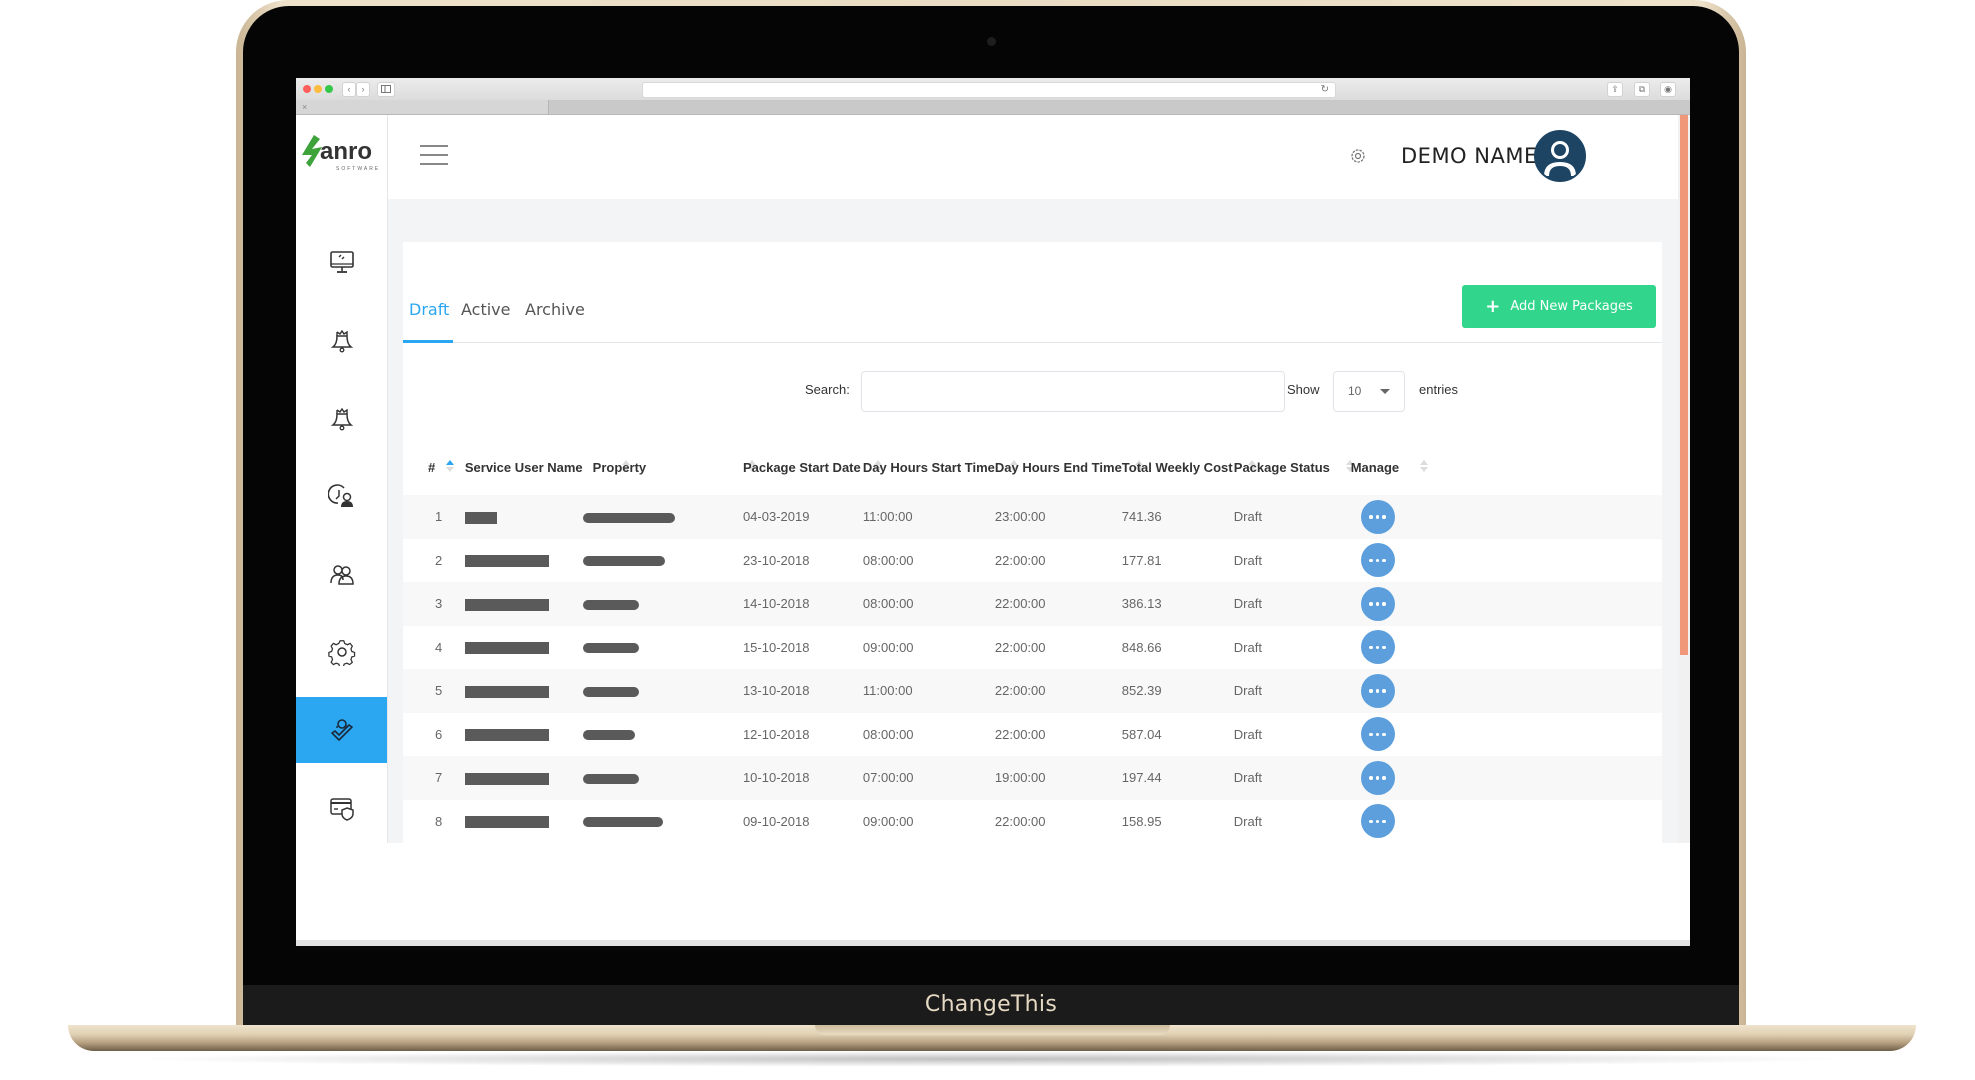 Image resolution: width=1975 pixels, height=1080 pixels. What do you see at coordinates (486, 309) in the screenshot?
I see `tab-active: Active` at bounding box center [486, 309].